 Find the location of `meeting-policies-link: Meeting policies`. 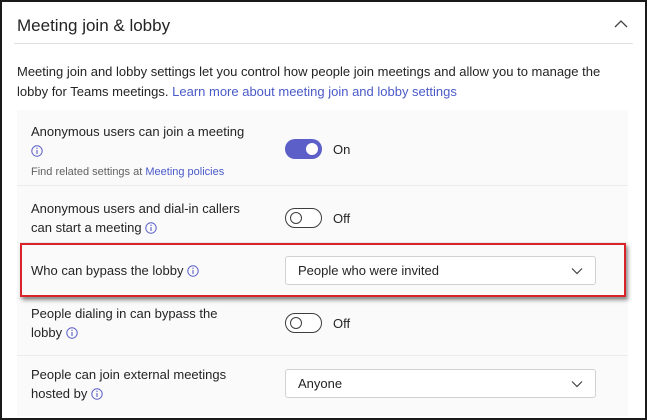

meeting-policies-link: Meeting policies is located at coordinates (184, 172).